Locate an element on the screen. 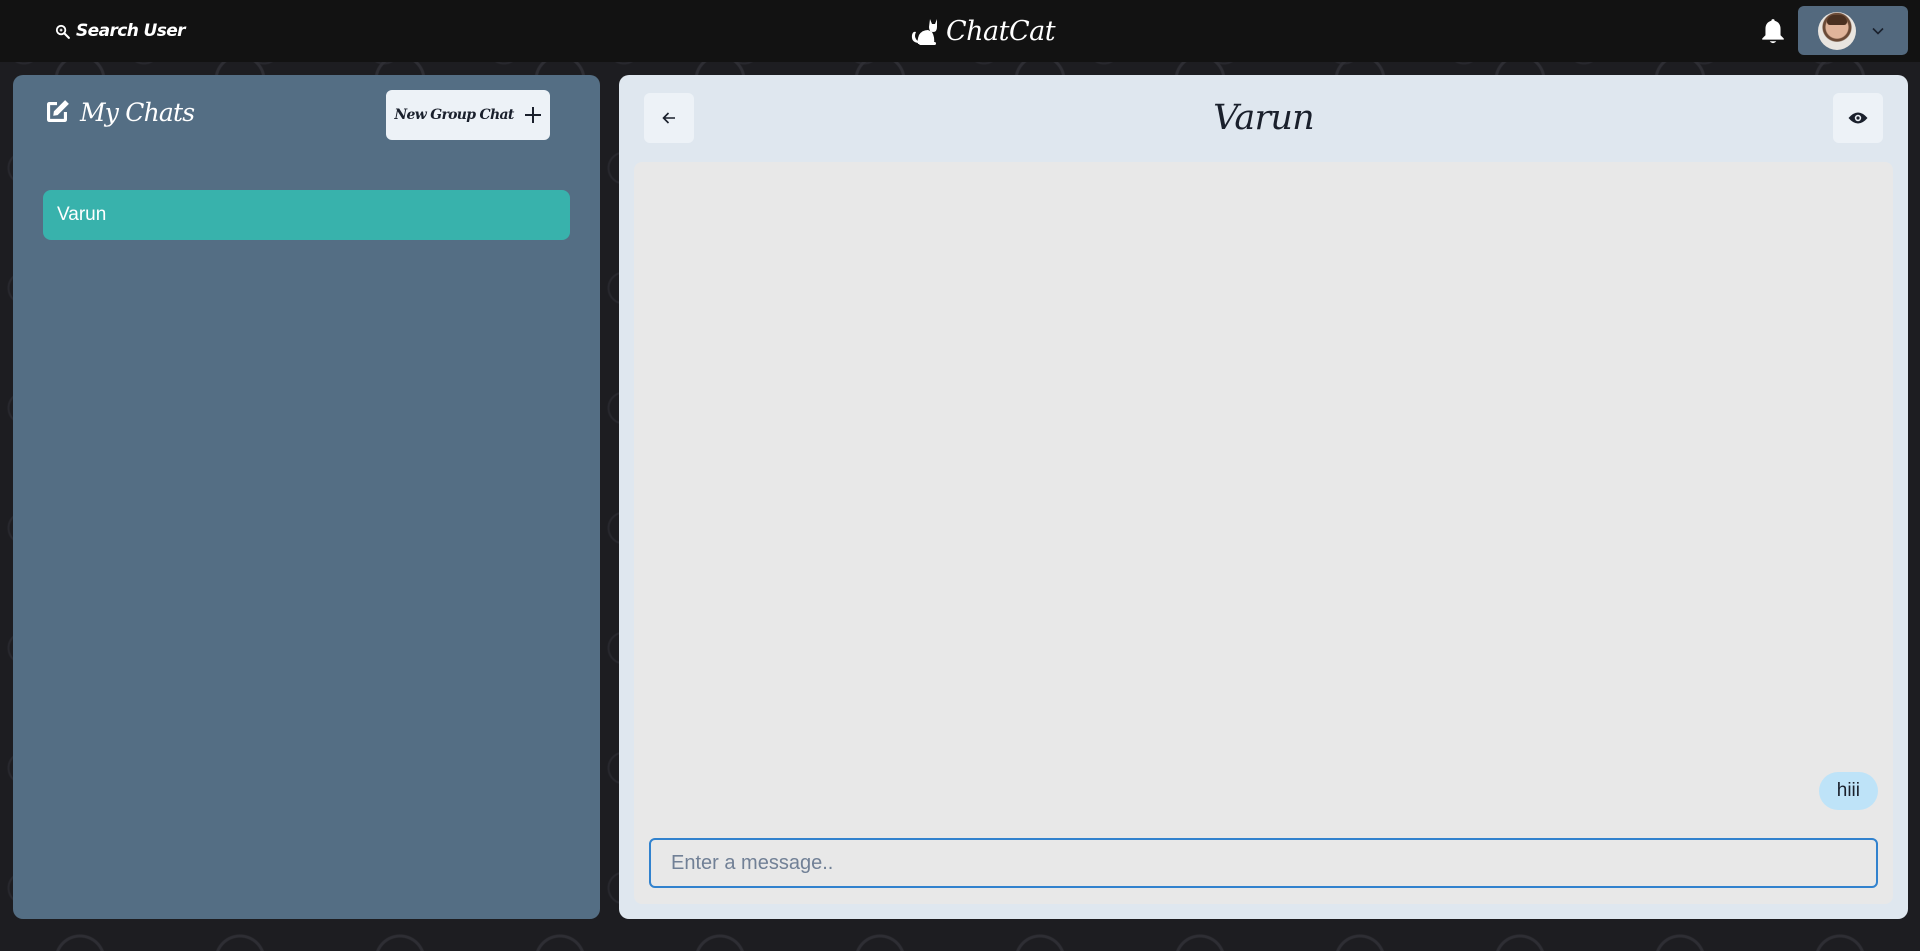  chat-list-item-varun: Varun is located at coordinates (306, 215).